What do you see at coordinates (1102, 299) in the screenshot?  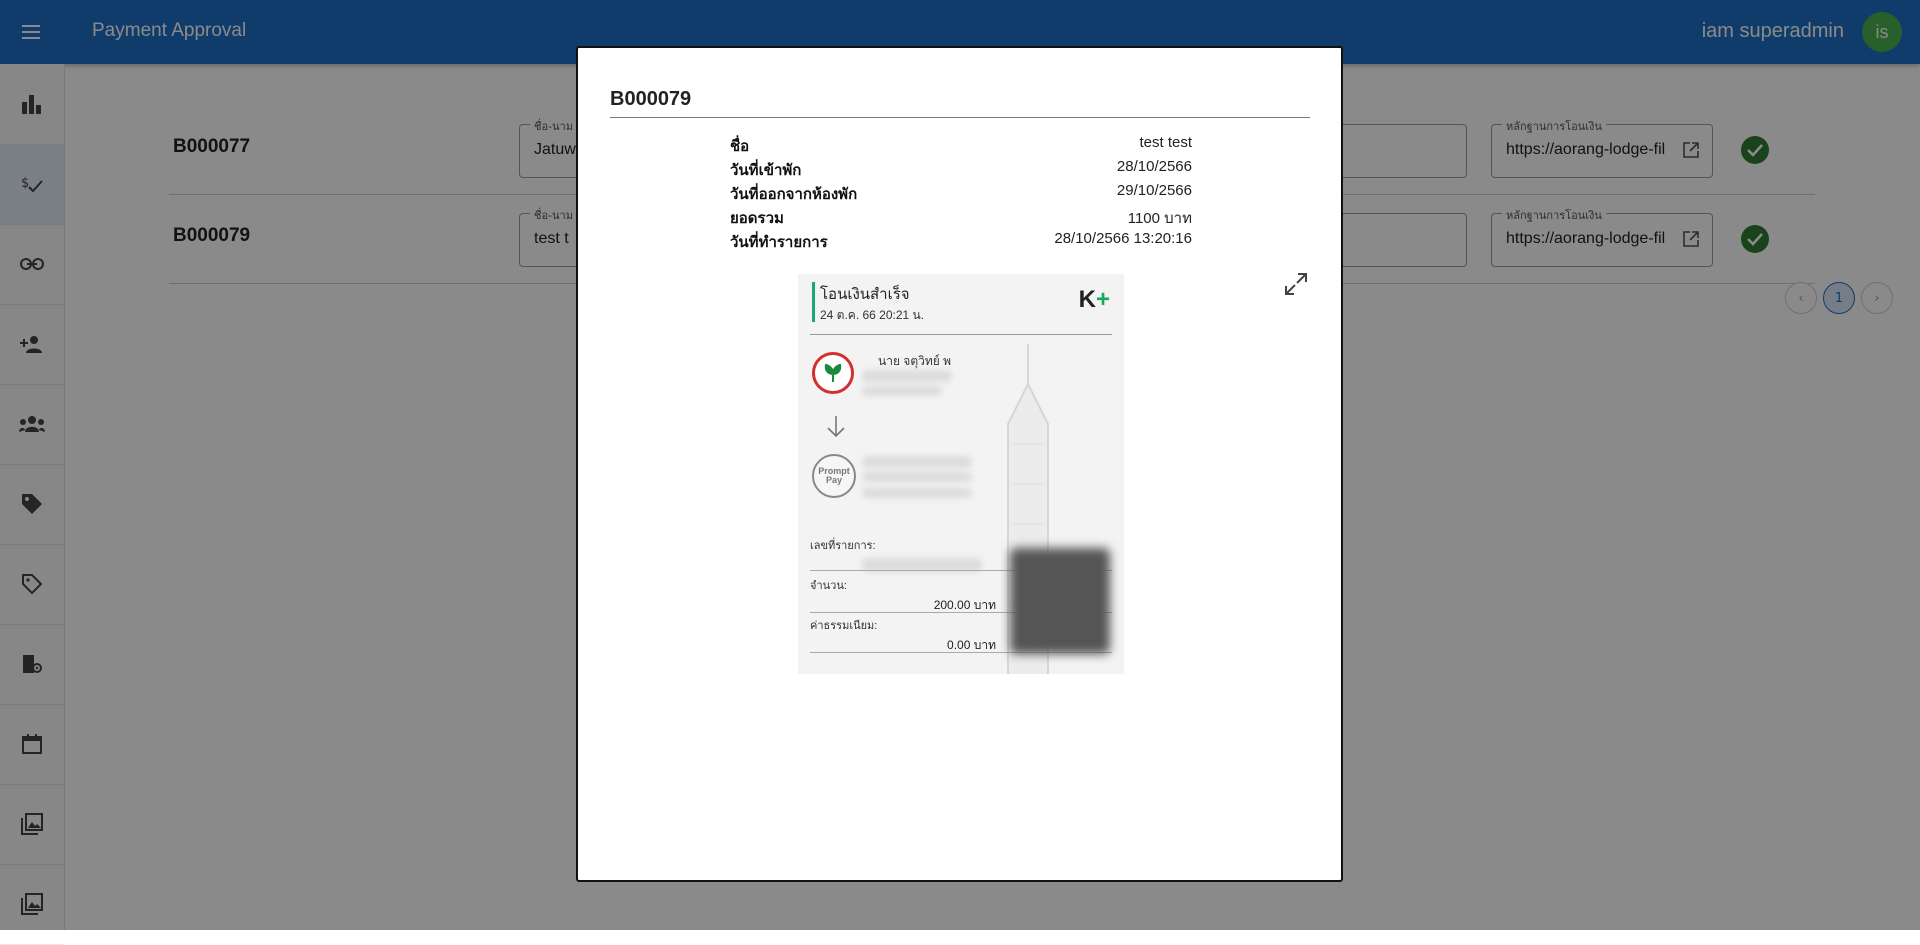 I see `kplus-logo-plus: +` at bounding box center [1102, 299].